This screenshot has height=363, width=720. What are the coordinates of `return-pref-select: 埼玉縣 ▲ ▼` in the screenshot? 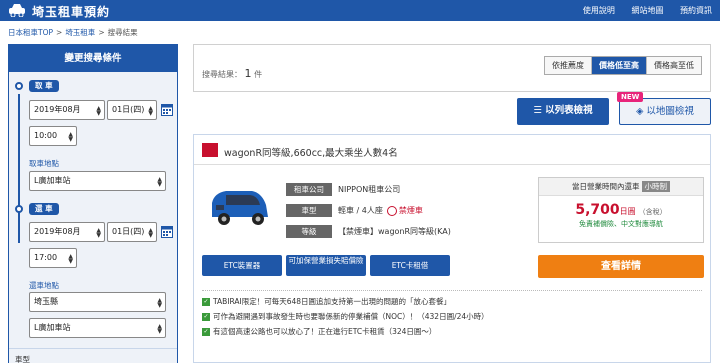 It's located at (97, 302).